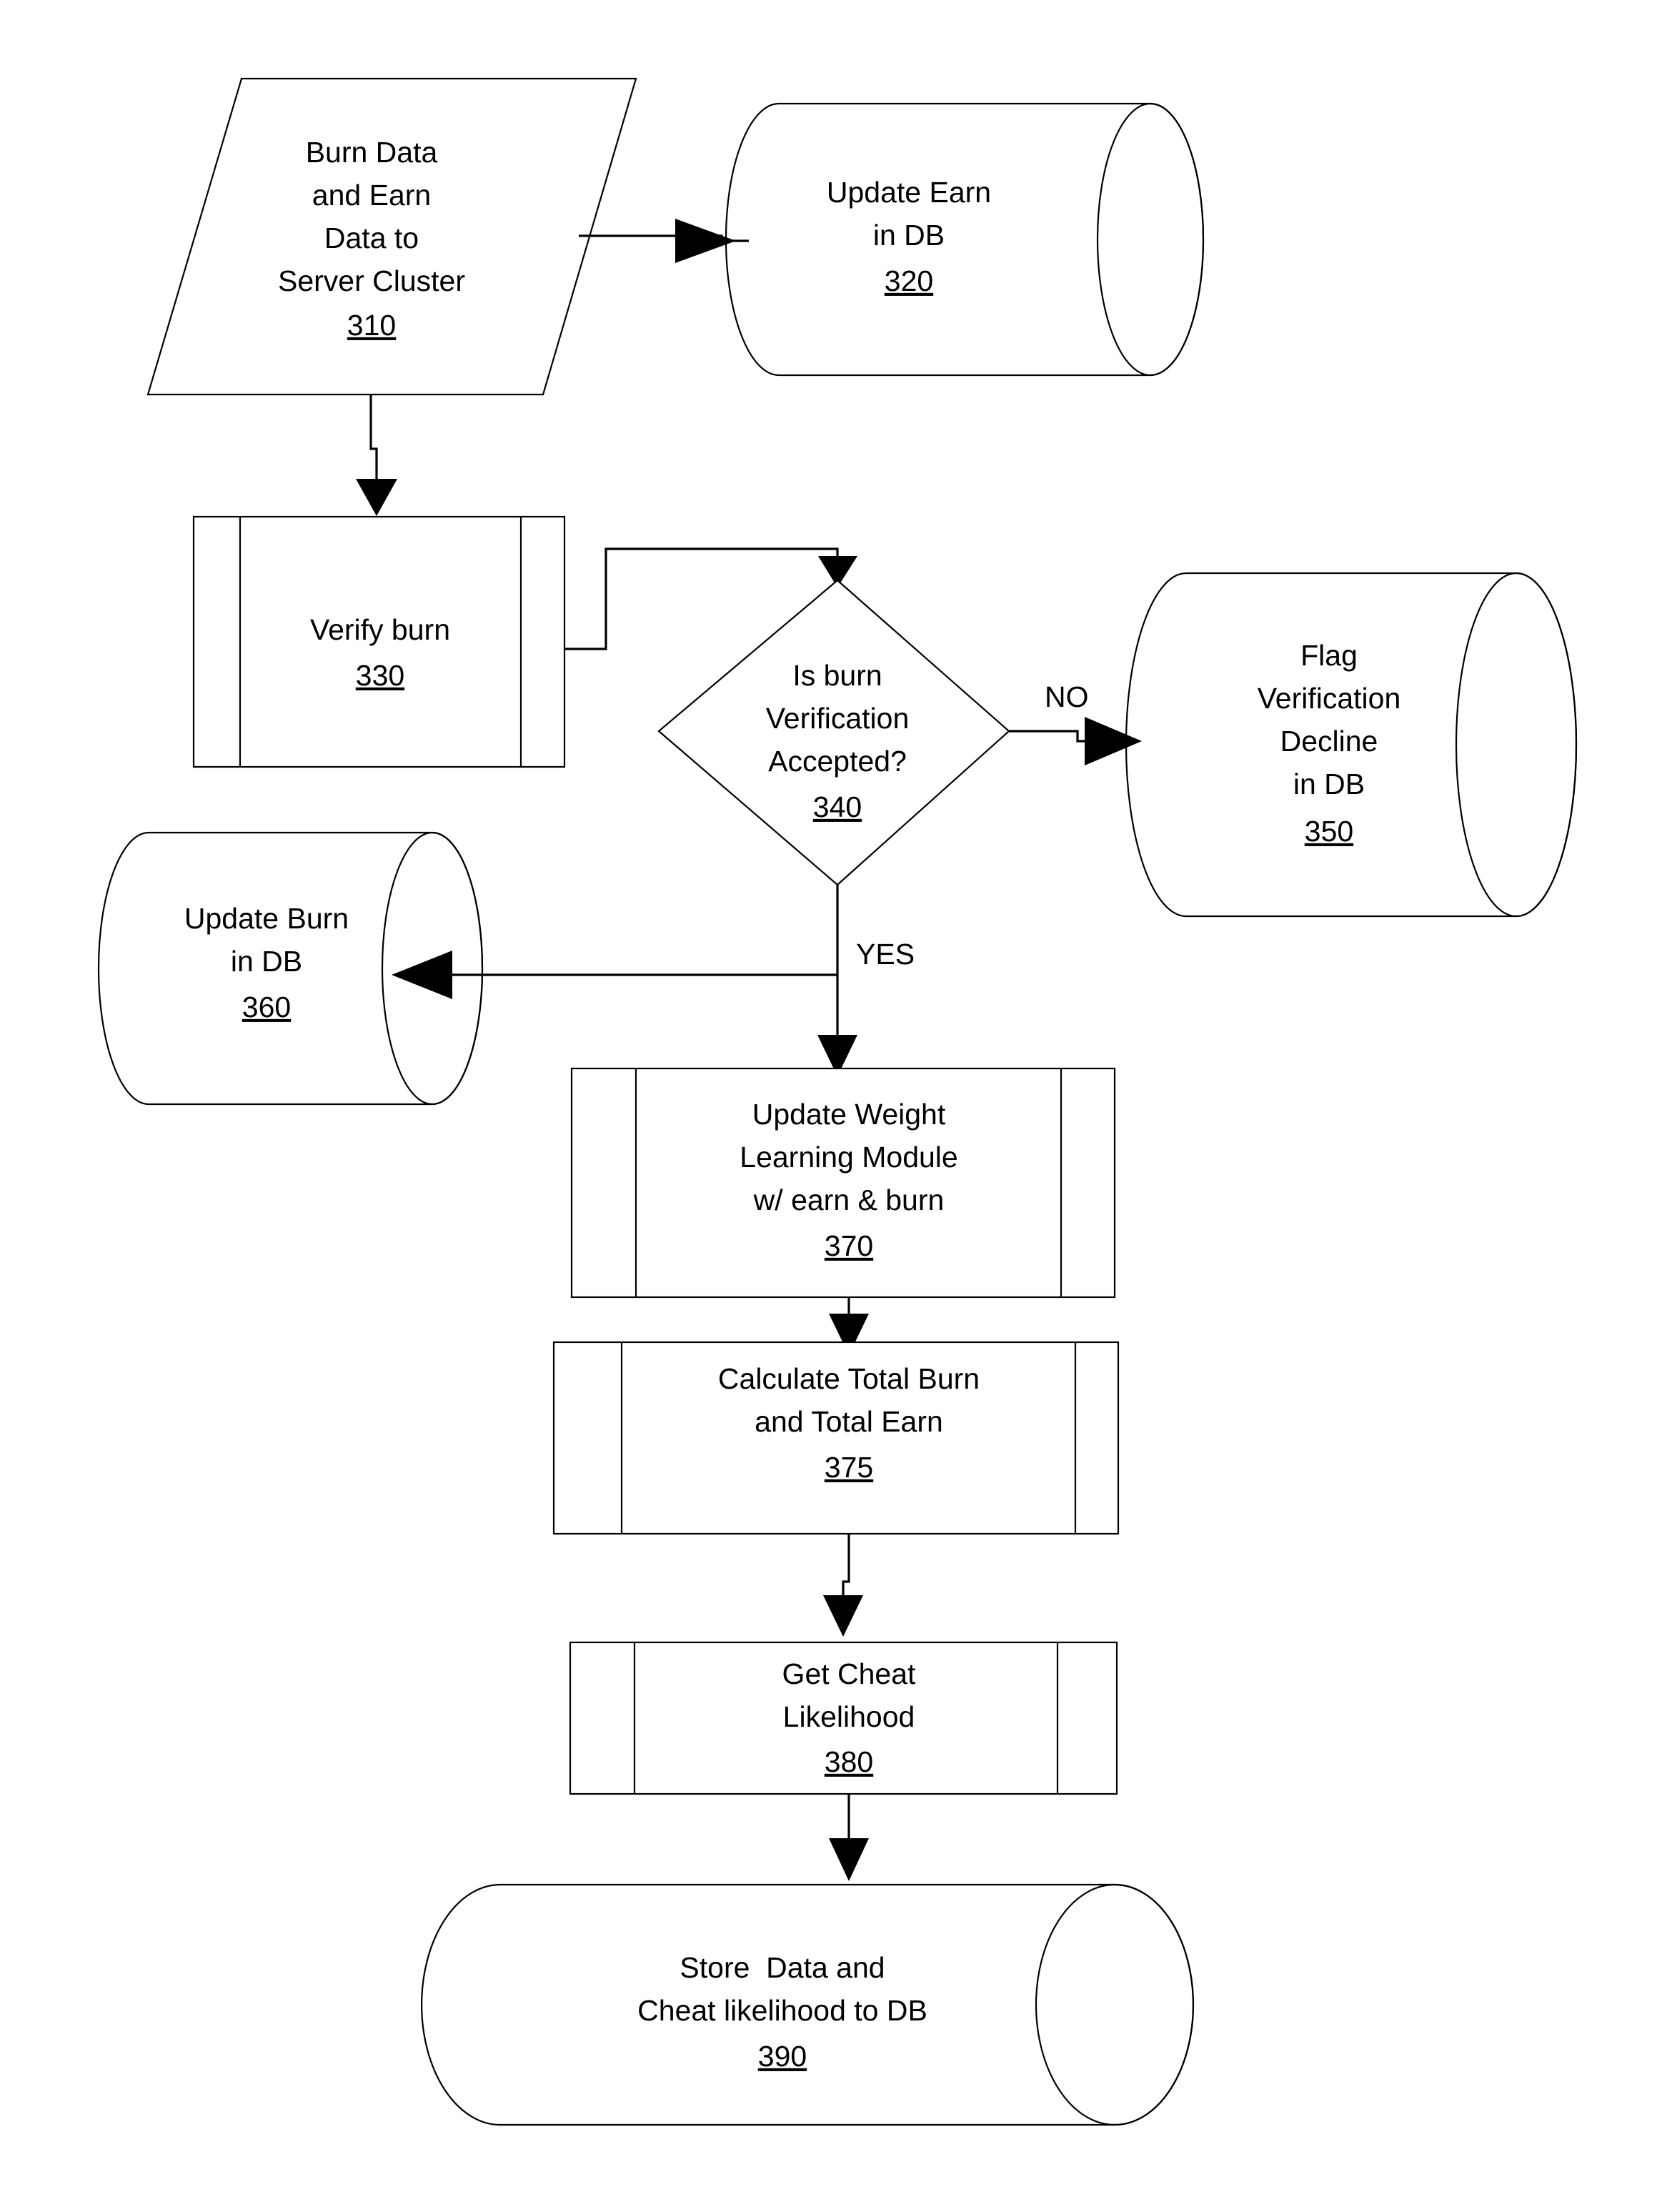 Image resolution: width=1672 pixels, height=2212 pixels. I want to click on node-350-ref: 350, so click(1329, 831).